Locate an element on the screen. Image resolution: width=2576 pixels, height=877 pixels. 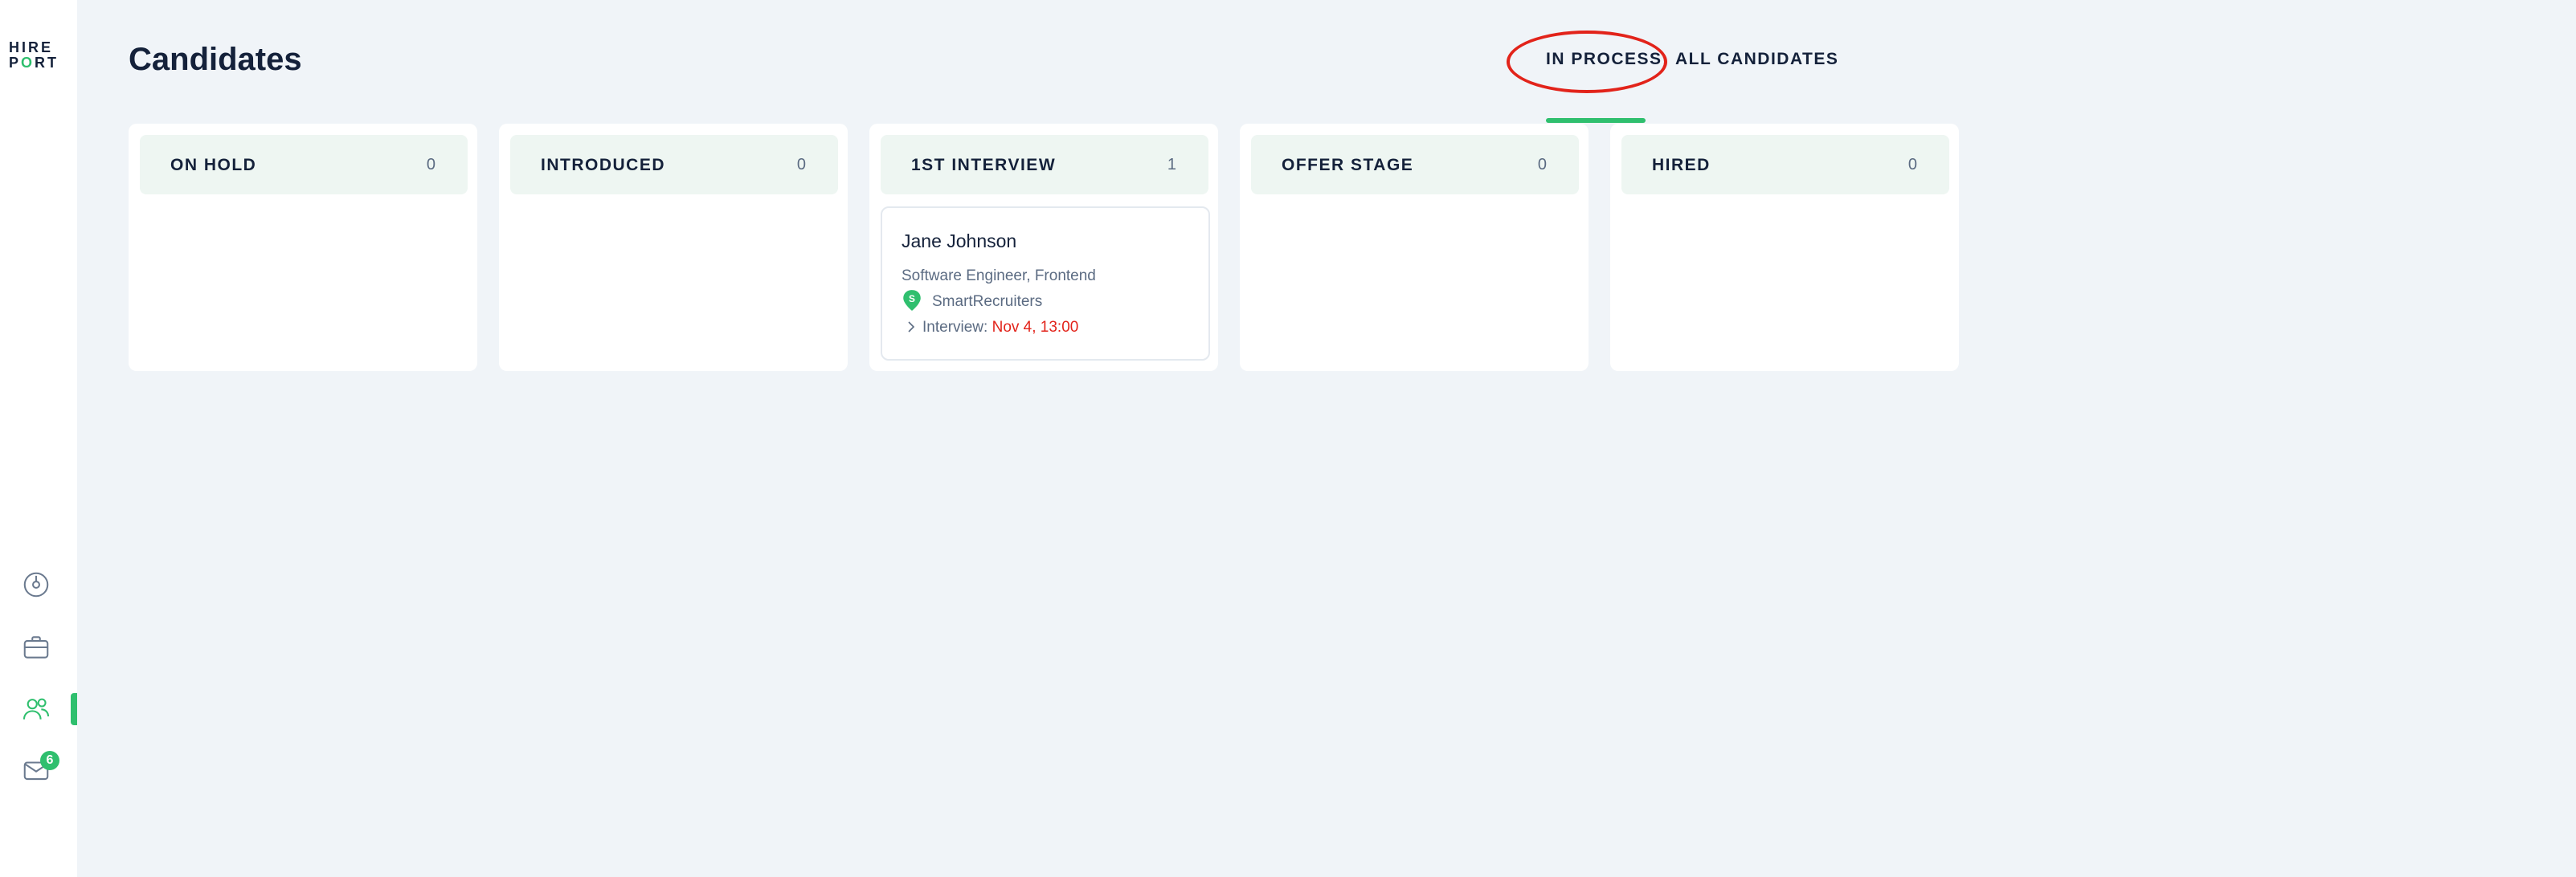
column-introduced: INTRODUCED 0 is located at coordinates (673, 248).